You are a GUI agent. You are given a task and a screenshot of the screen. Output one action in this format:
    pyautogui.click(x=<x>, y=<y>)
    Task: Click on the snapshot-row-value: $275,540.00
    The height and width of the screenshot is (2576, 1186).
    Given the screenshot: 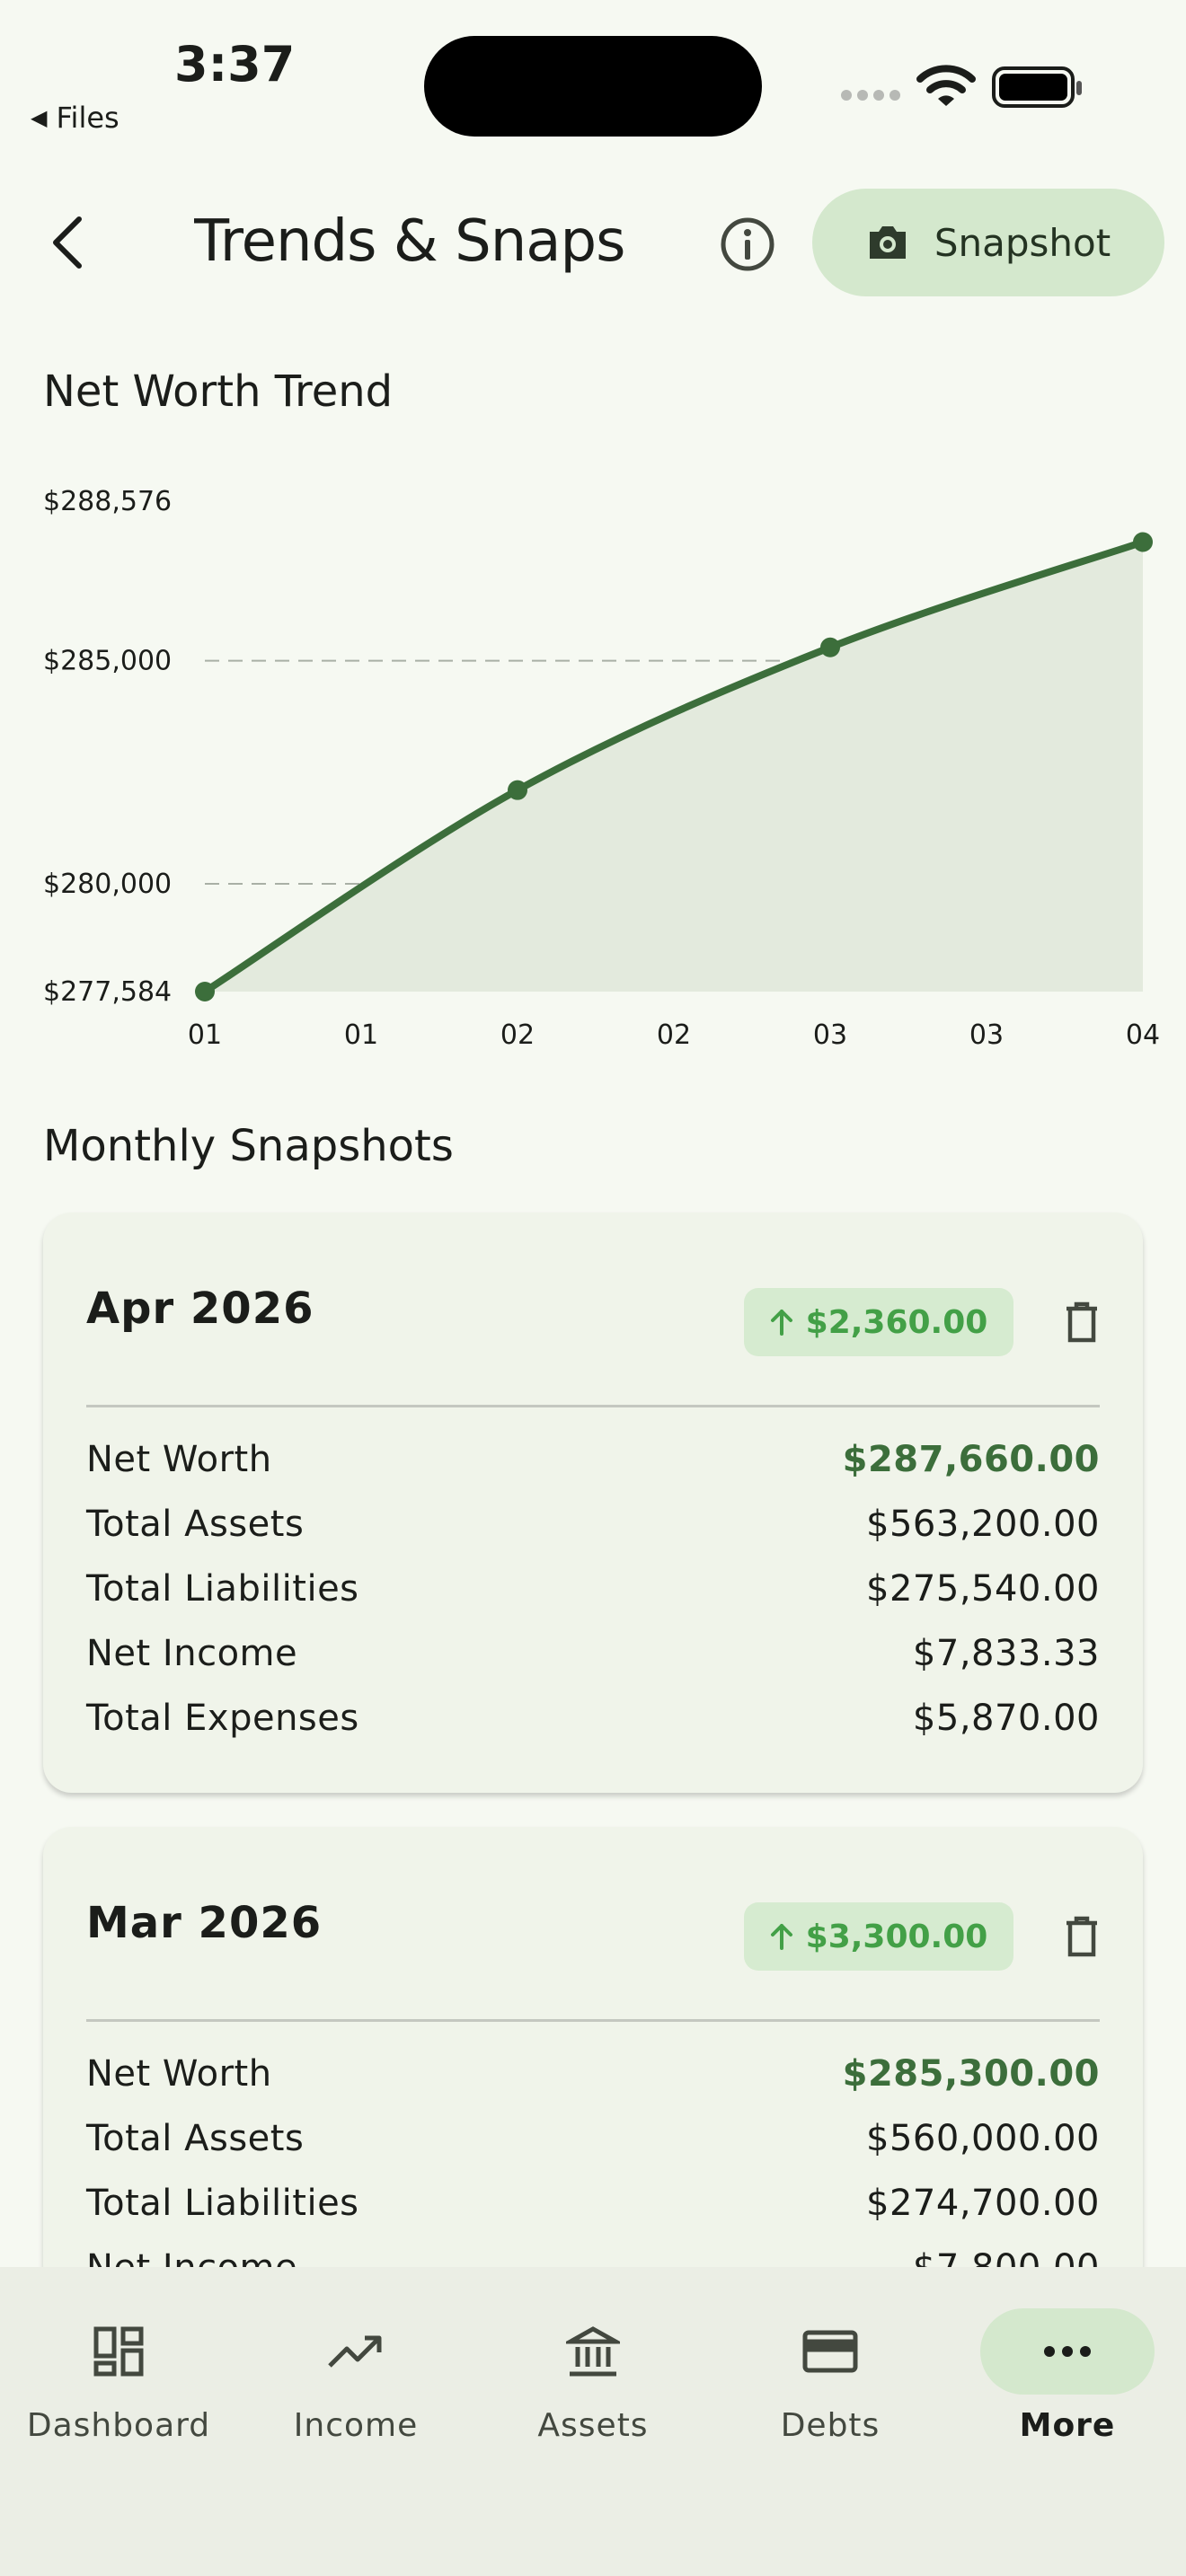 What is the action you would take?
    pyautogui.click(x=983, y=1589)
    